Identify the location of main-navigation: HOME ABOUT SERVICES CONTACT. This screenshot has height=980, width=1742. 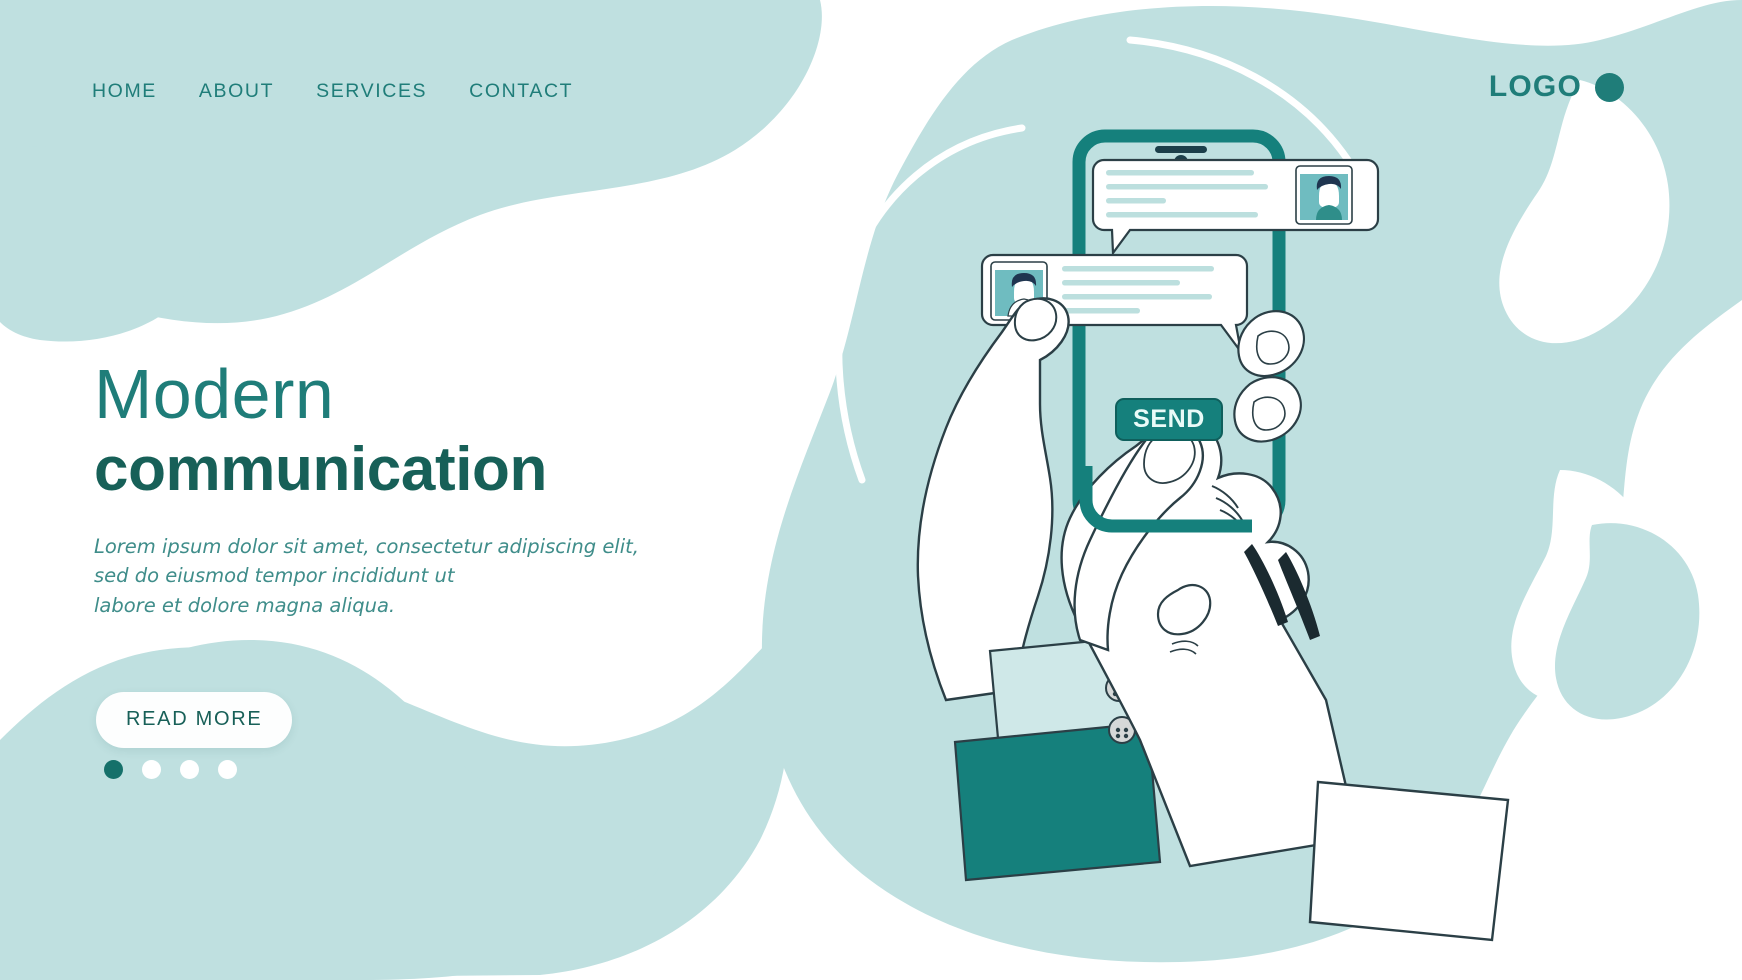
(332, 91).